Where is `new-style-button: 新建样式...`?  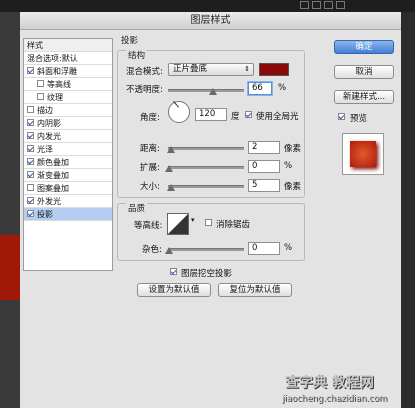 new-style-button: 新建样式... is located at coordinates (364, 97).